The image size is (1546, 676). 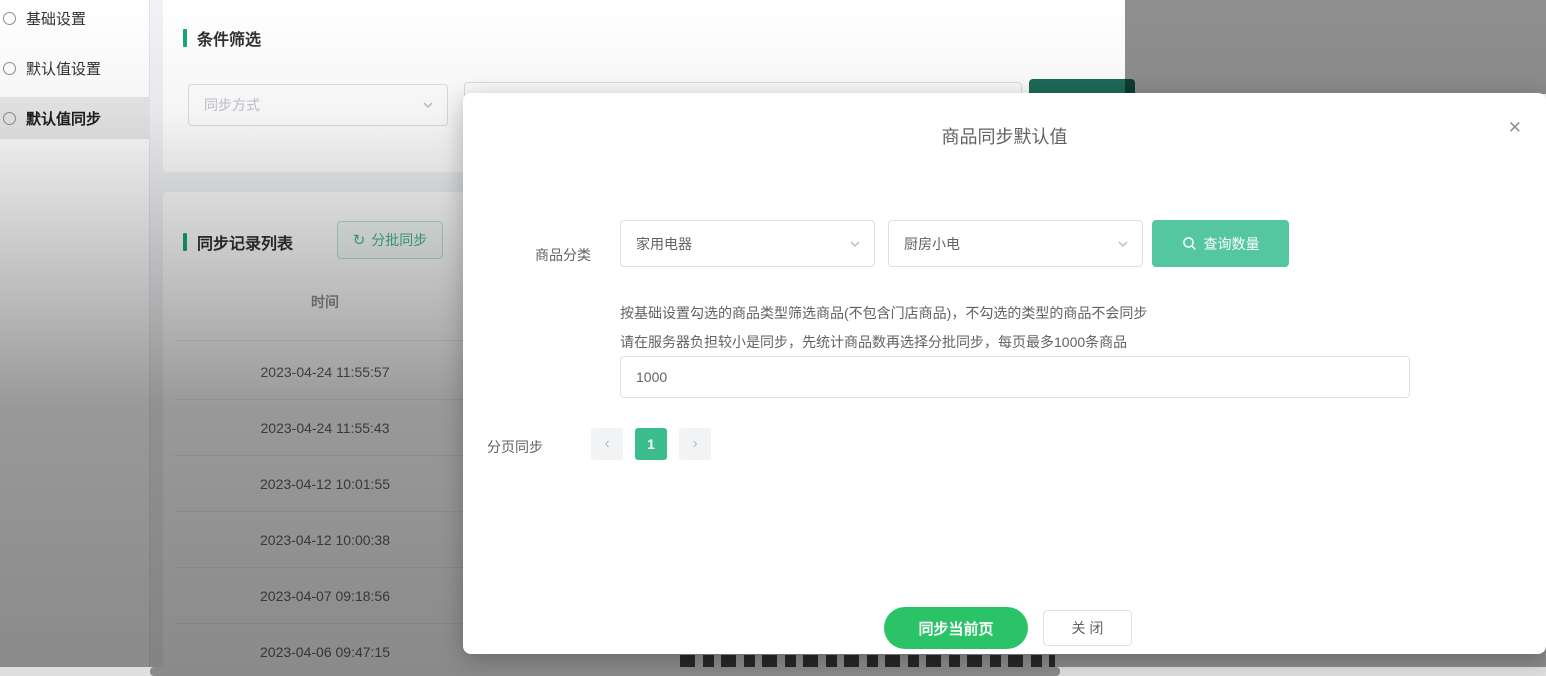 What do you see at coordinates (867, 661) in the screenshot?
I see `clipped-text-artifact` at bounding box center [867, 661].